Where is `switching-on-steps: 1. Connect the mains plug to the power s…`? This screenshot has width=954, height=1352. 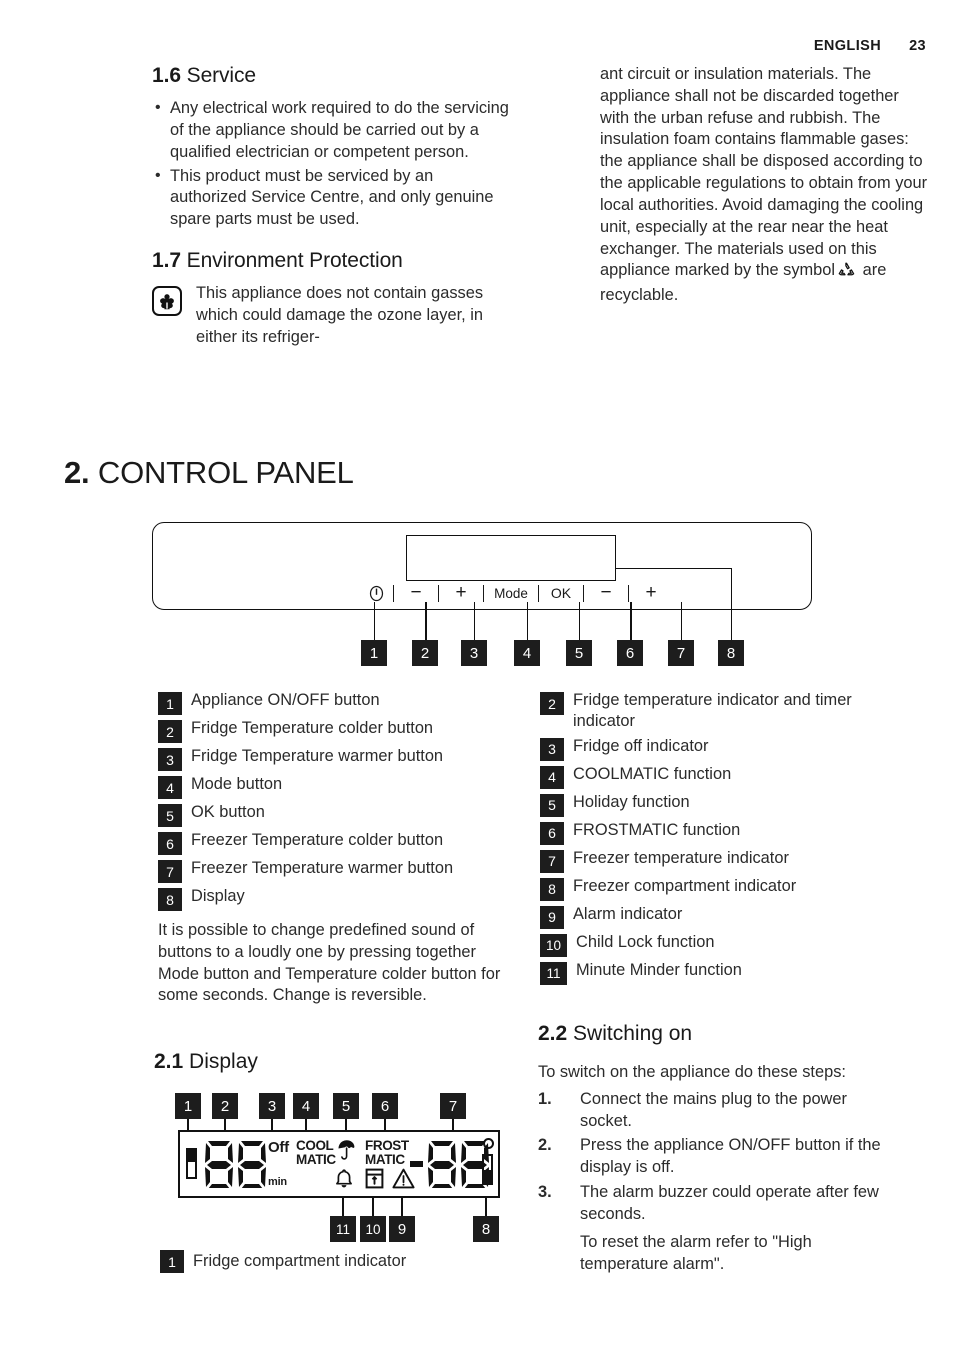 switching-on-steps: 1. Connect the mains plug to the power s… is located at coordinates (718, 1157).